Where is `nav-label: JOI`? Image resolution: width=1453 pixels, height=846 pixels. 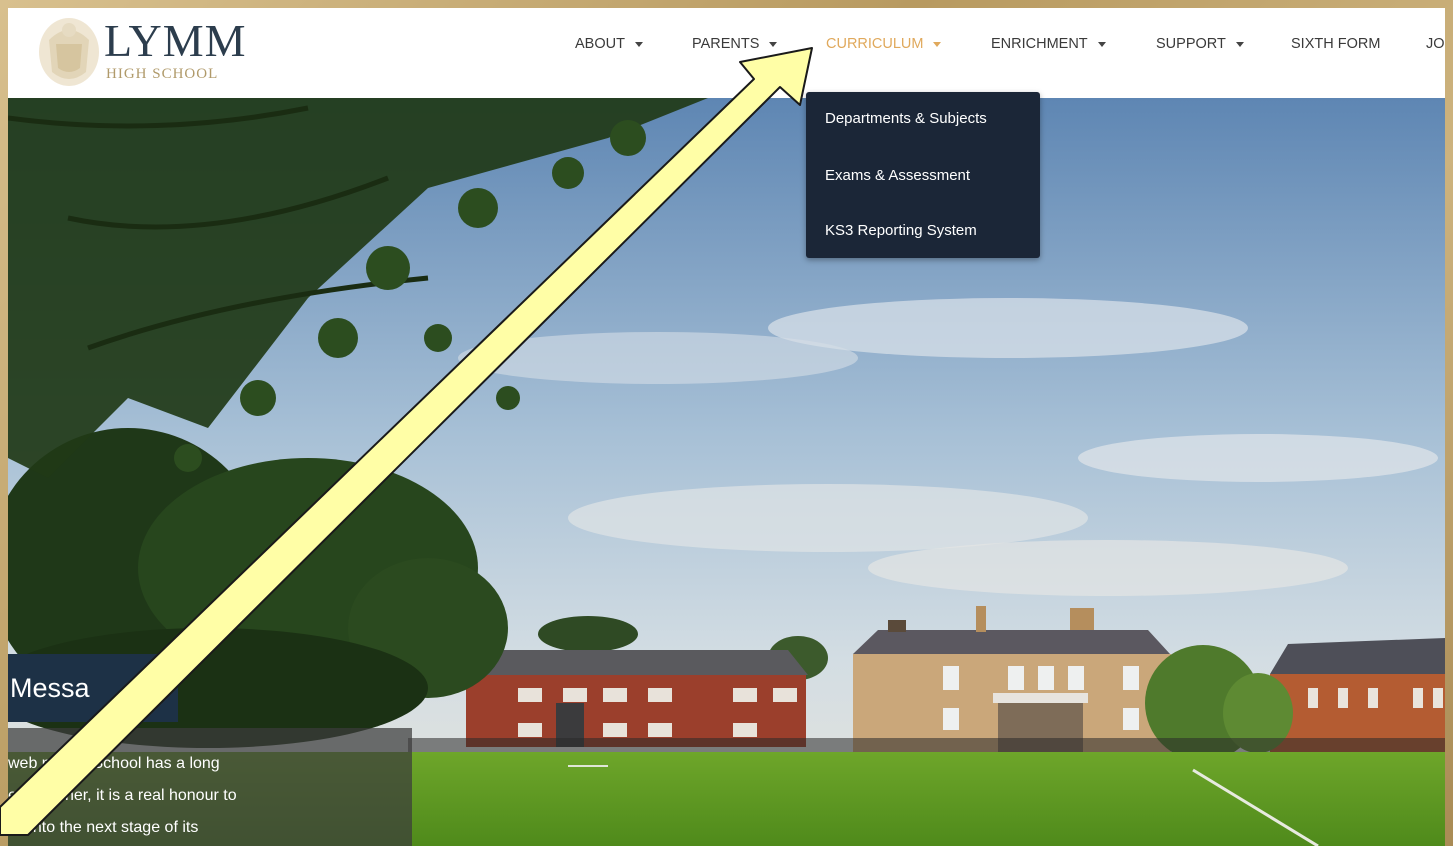
nav-label: JOI is located at coordinates (1435, 44).